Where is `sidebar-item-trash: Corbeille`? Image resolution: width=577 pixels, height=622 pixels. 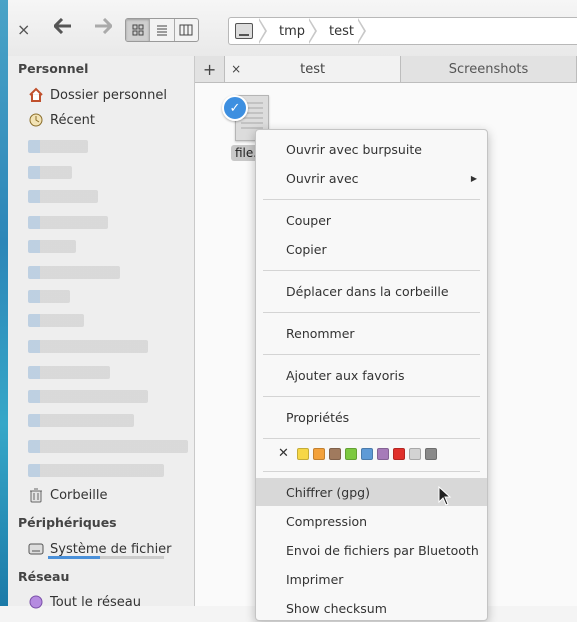
sidebar-item-trash: Corbeille is located at coordinates (67, 495).